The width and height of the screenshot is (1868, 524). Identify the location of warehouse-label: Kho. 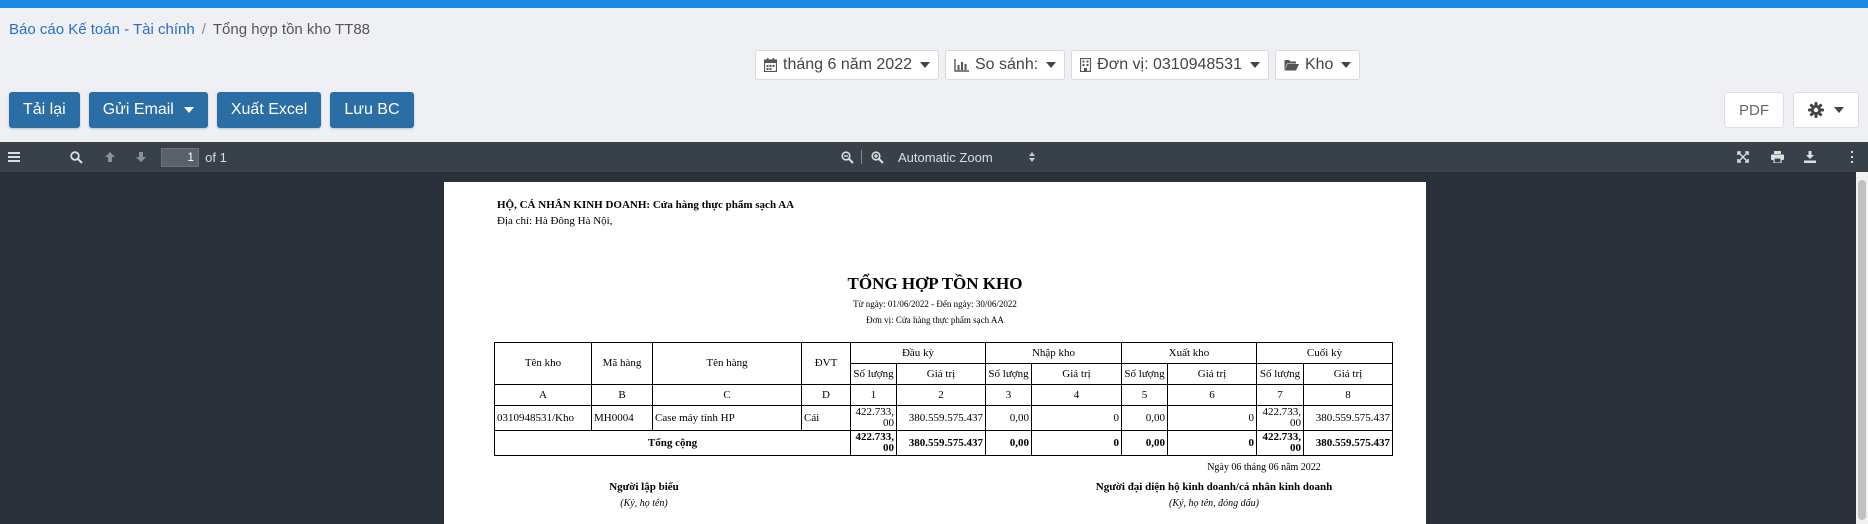
(1319, 64).